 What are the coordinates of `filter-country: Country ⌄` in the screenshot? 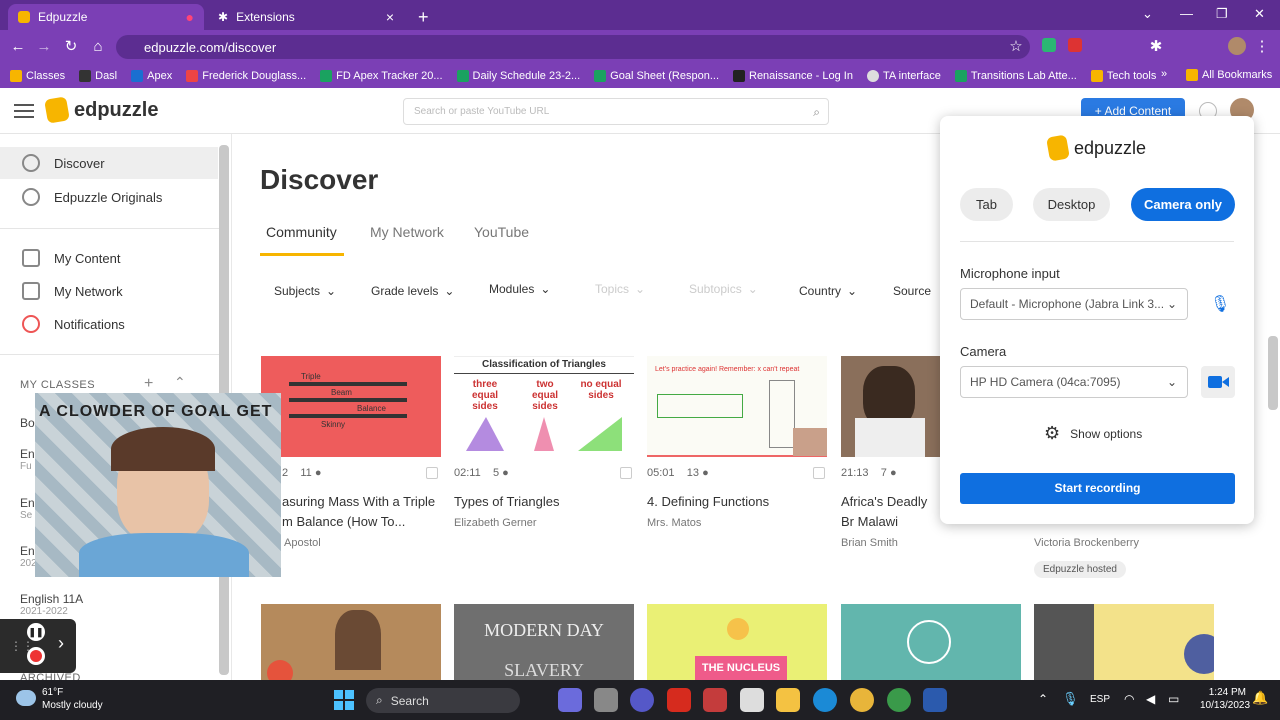 It's located at (828, 291).